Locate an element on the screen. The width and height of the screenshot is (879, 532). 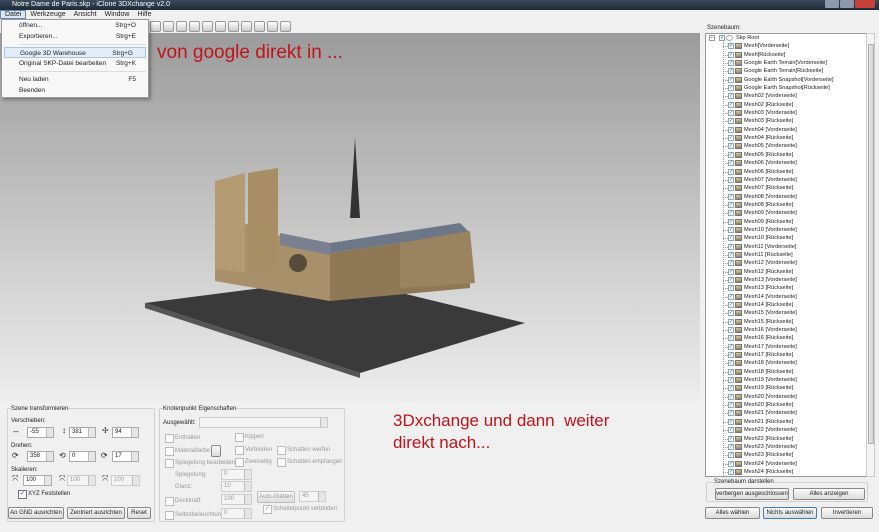
auto-smooth-button: Auto-Glätten is located at coordinates (276, 497).